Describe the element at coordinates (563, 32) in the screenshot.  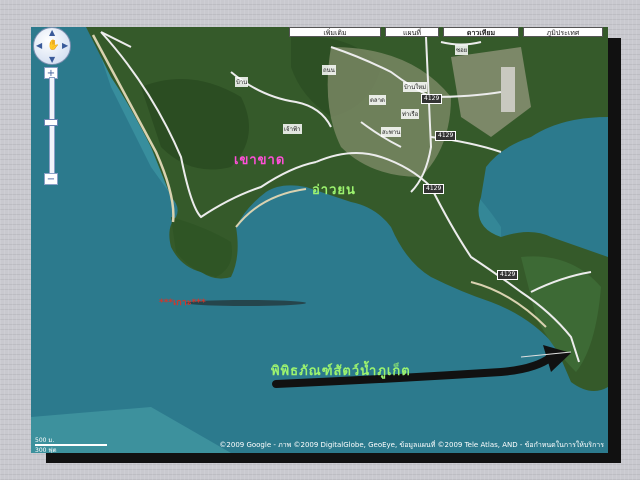
I see `map-type-terrain: ภูมิประเทศ` at that location.